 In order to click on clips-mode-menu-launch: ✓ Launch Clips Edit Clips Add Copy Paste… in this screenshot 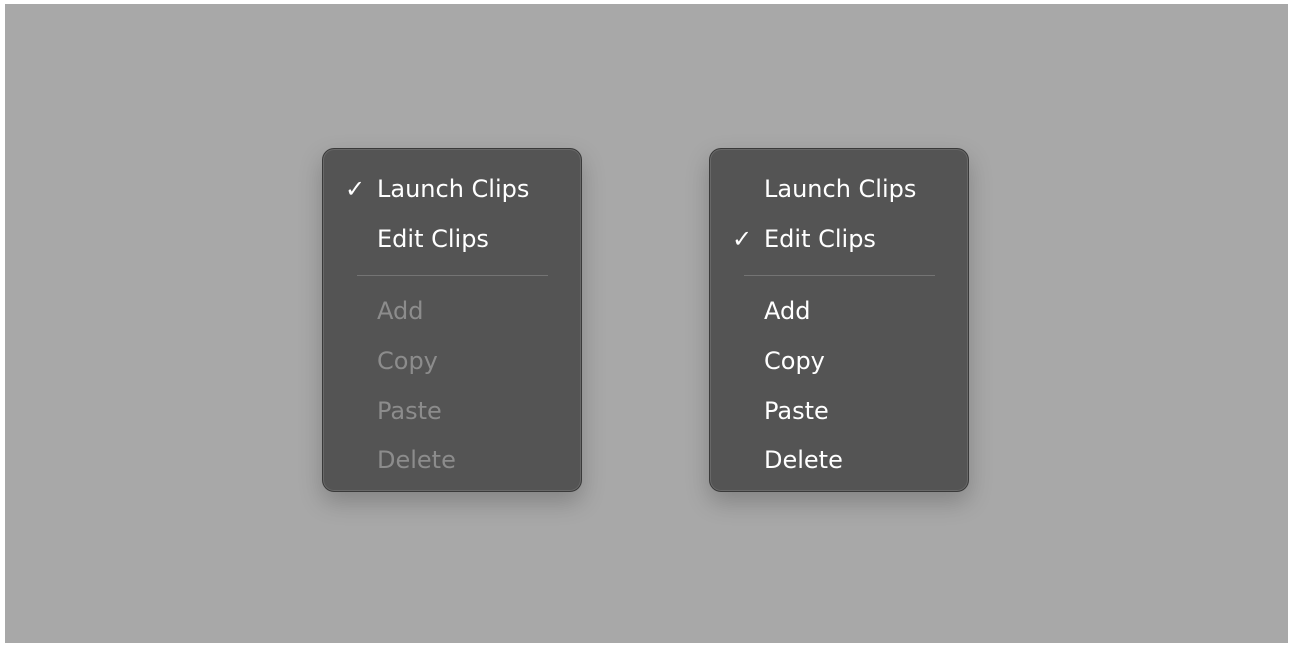, I will do `click(452, 320)`.